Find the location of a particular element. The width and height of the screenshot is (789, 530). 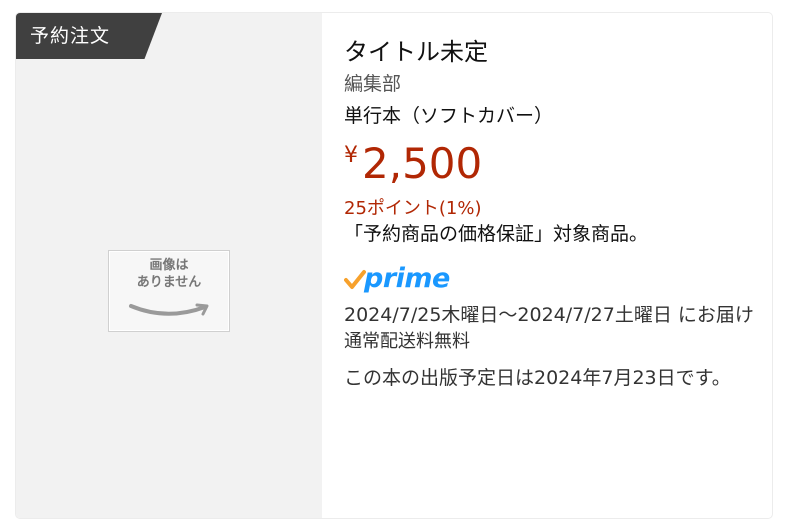

no-image-text-line1: 画像は is located at coordinates (169, 265).